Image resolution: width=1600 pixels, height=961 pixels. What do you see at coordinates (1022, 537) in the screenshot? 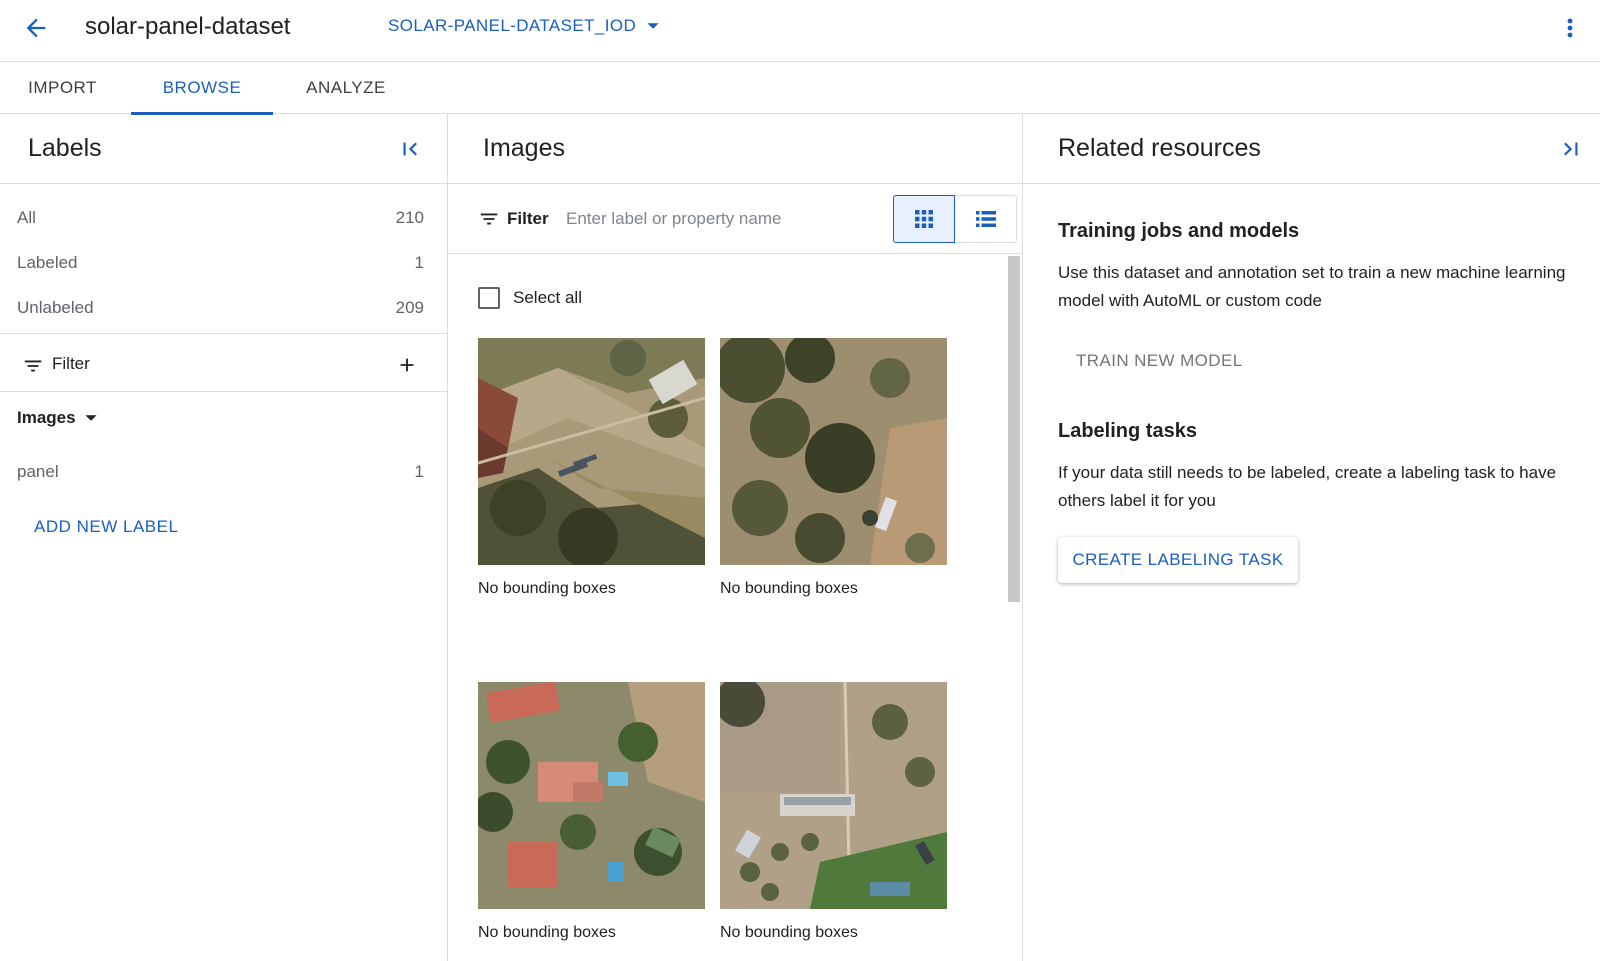
I see `panel-divider-right` at bounding box center [1022, 537].